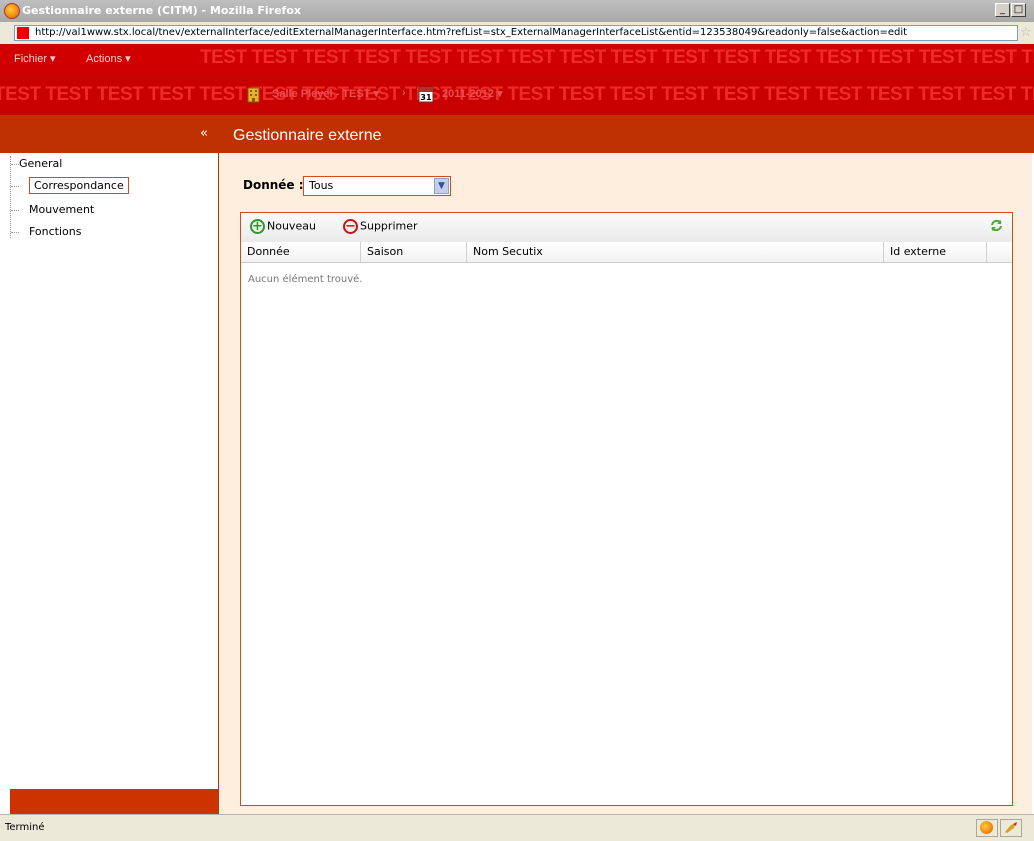 This screenshot has width=1034, height=841. What do you see at coordinates (40, 163) in the screenshot?
I see `nav-item-general: General` at bounding box center [40, 163].